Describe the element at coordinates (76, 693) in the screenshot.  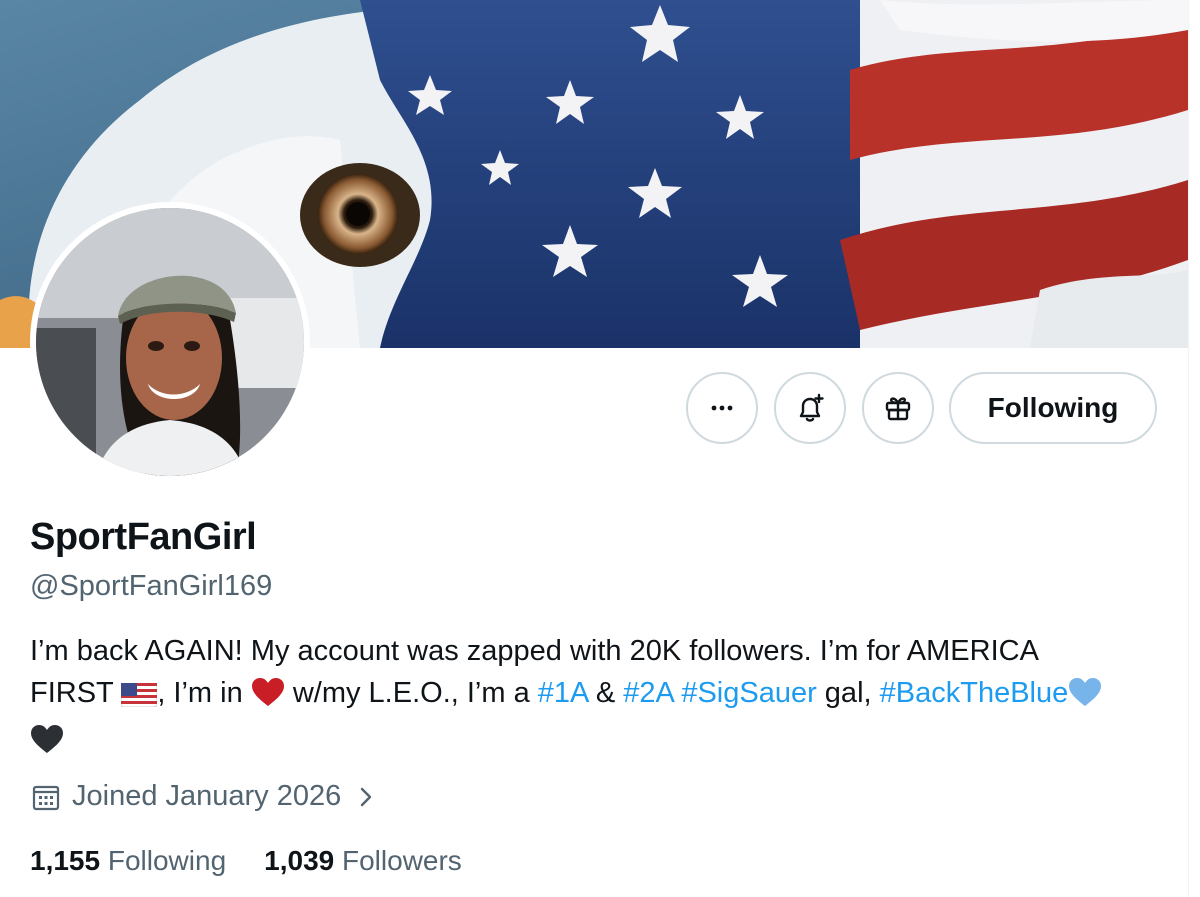
I see `bio-text: FIRST` at that location.